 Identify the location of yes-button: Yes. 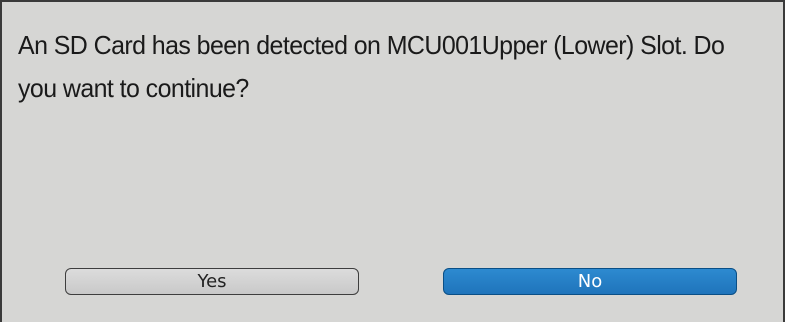
(212, 281).